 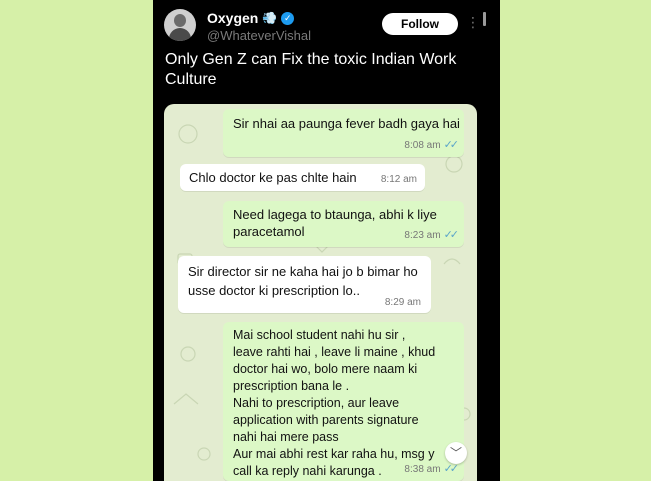 What do you see at coordinates (288, 18) in the screenshot?
I see `verified-badge-icon: ✓` at bounding box center [288, 18].